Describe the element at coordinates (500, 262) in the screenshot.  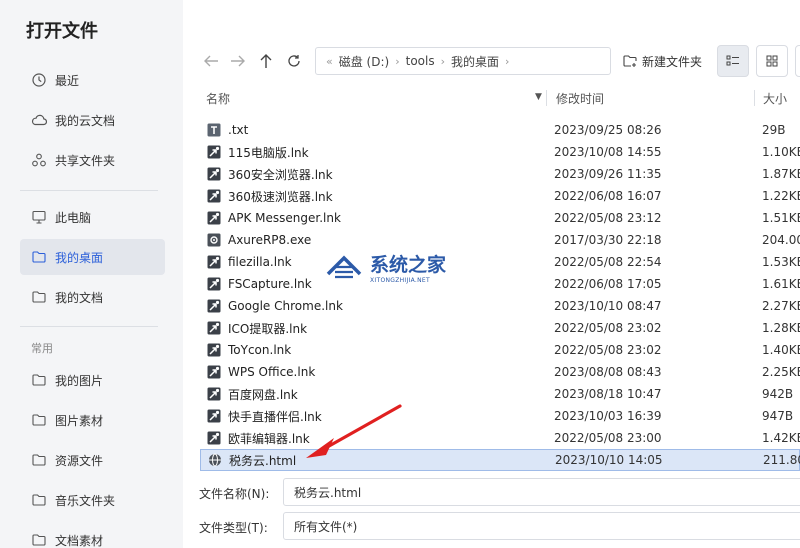
I see `file-row: filezilla.lnk 2022/05/08 22:54 1.53KB` at that location.